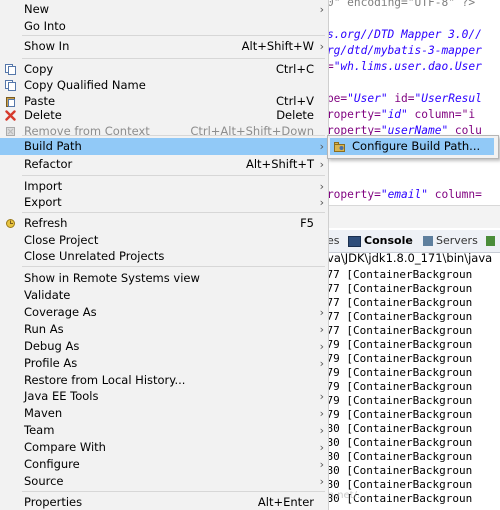  What do you see at coordinates (43, 115) in the screenshot?
I see `menu-item-label: Delete` at bounding box center [43, 115].